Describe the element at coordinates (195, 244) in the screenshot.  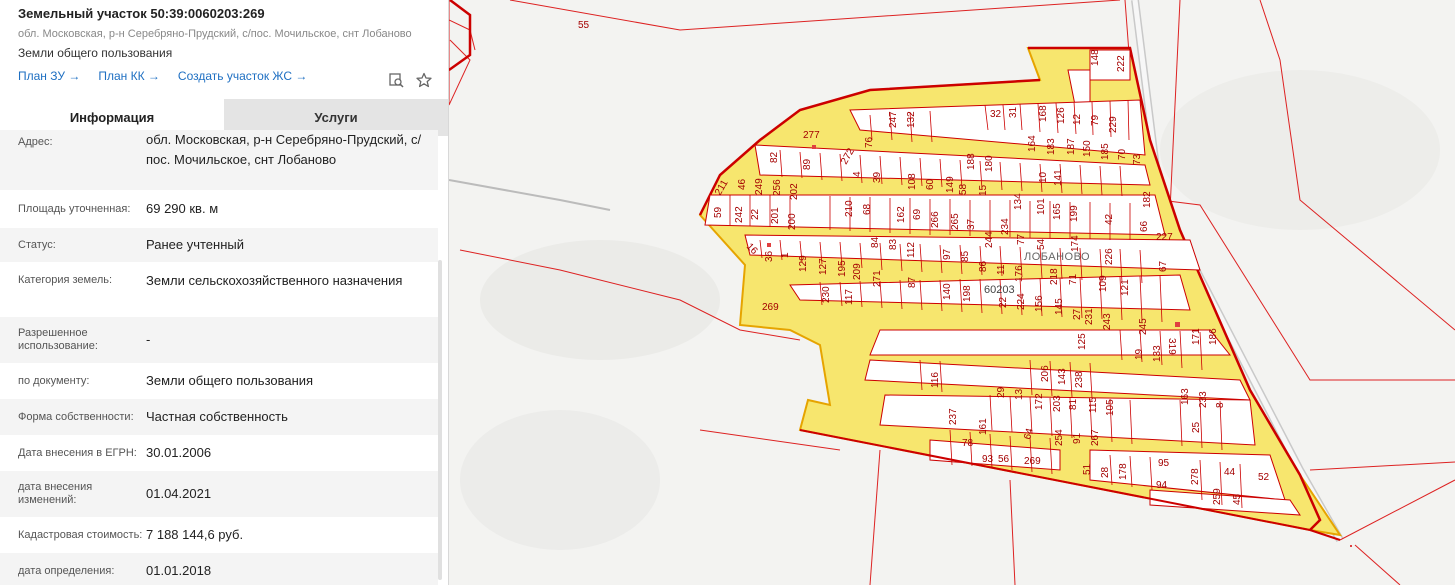
I see `attr-value: Ранее учтенный` at that location.